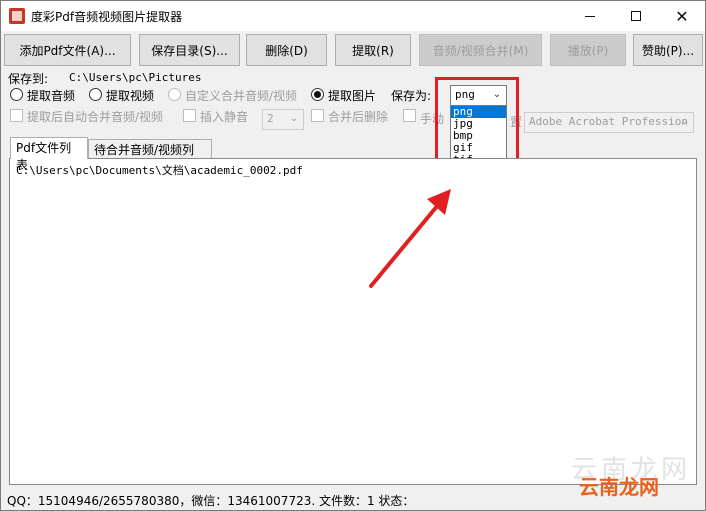 This screenshot has height=511, width=706. What do you see at coordinates (317, 94) in the screenshot?
I see `extract-image-radio` at bounding box center [317, 94].